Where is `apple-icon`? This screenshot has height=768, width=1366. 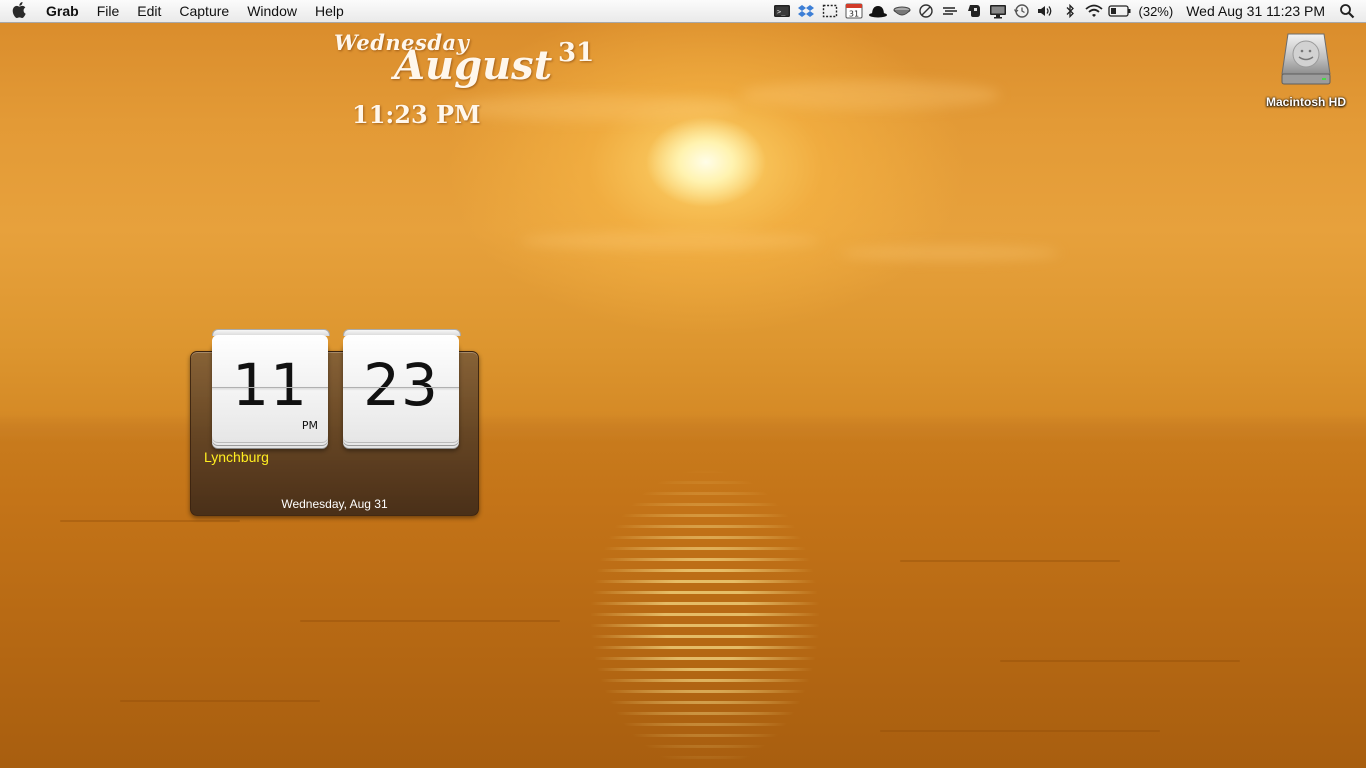 apple-icon is located at coordinates (19, 11).